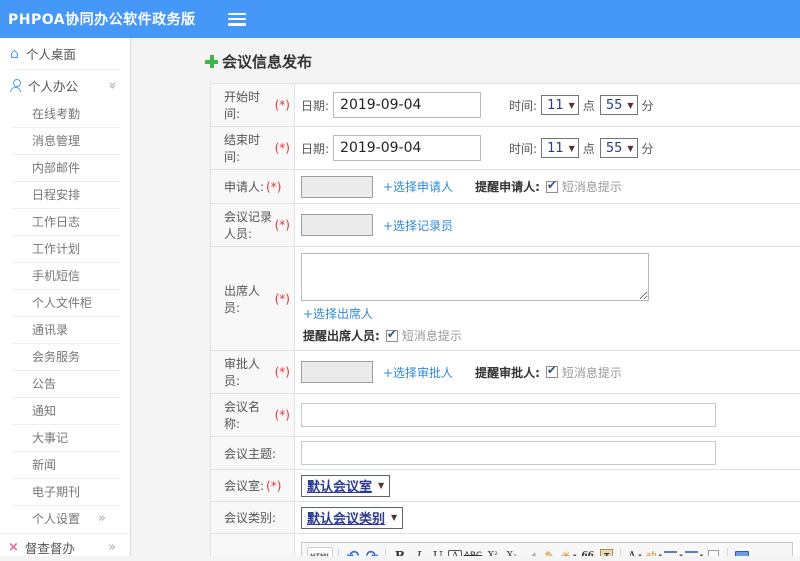 The width and height of the screenshot is (800, 561). I want to click on redo-icon: ↷, so click(372, 551).